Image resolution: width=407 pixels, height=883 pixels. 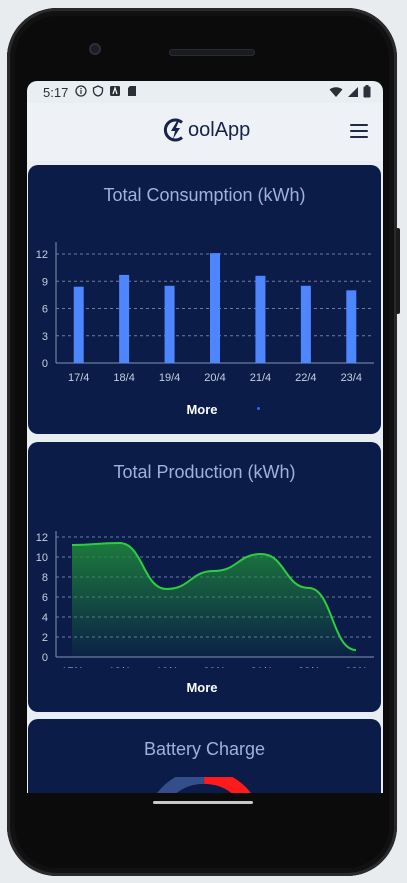 I want to click on consumption-bar-chart: 0 3 6 9 12 17/4 18/4 19/4 20/4 21/4 22/4 23/4, so click(x=205, y=313).